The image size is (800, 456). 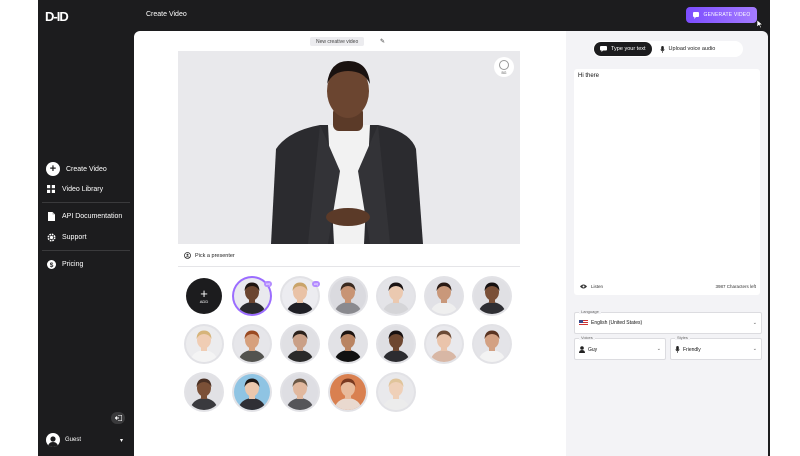 I want to click on document-icon, so click(x=51, y=216).